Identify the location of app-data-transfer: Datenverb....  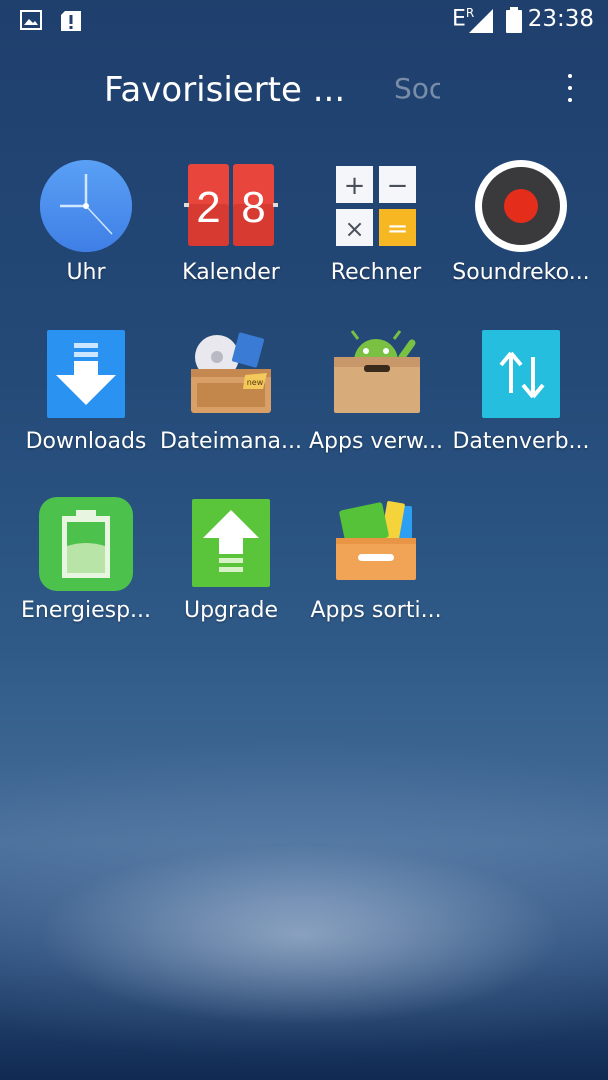
(521, 402).